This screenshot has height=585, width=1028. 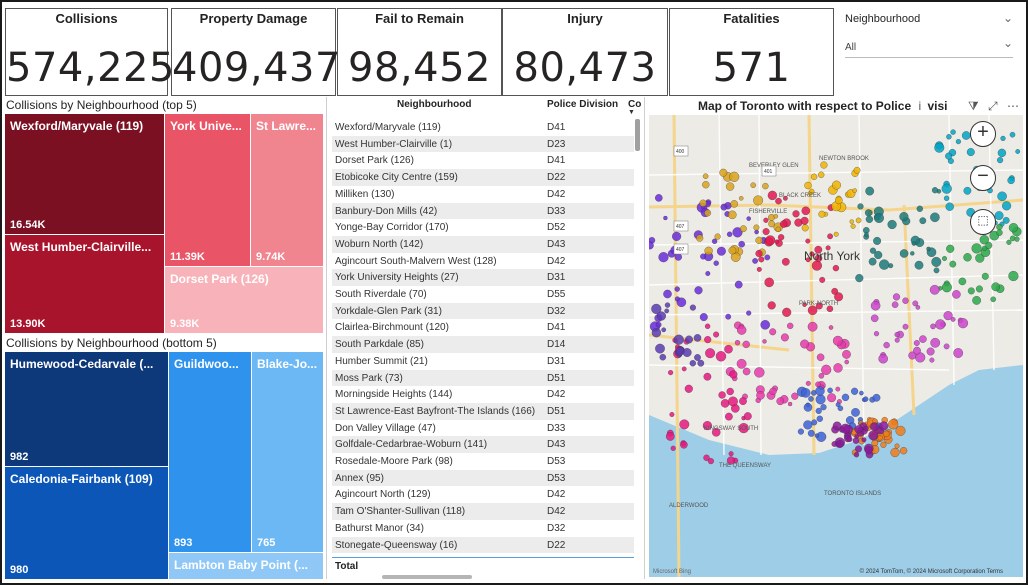 What do you see at coordinates (483, 294) in the screenshot?
I see `table-row: South Riverdale (70) D55` at bounding box center [483, 294].